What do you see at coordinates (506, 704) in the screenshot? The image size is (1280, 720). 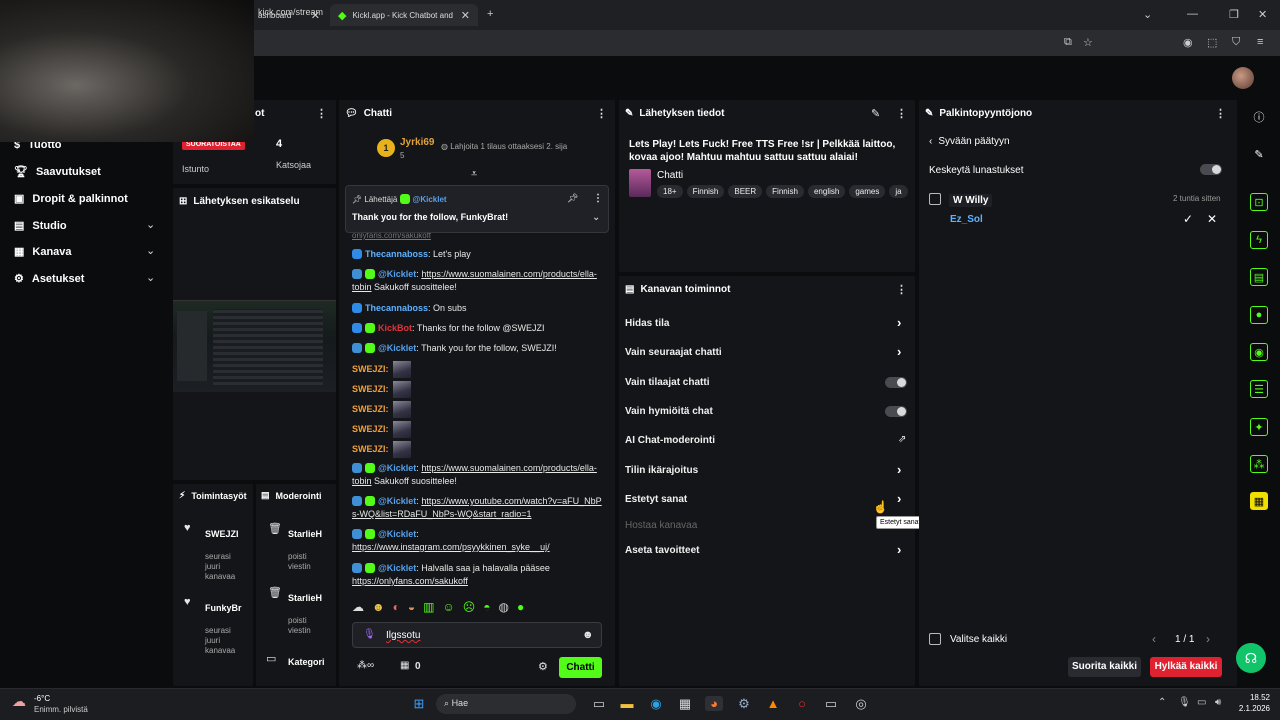 I see `taskbar-search: ⌕ Hae` at bounding box center [506, 704].